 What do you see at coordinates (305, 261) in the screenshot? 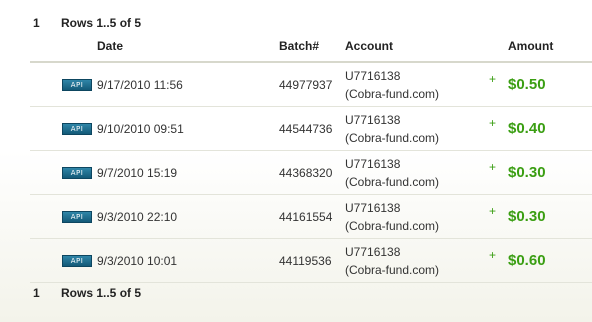
I see `row-batch: 44119536` at bounding box center [305, 261].